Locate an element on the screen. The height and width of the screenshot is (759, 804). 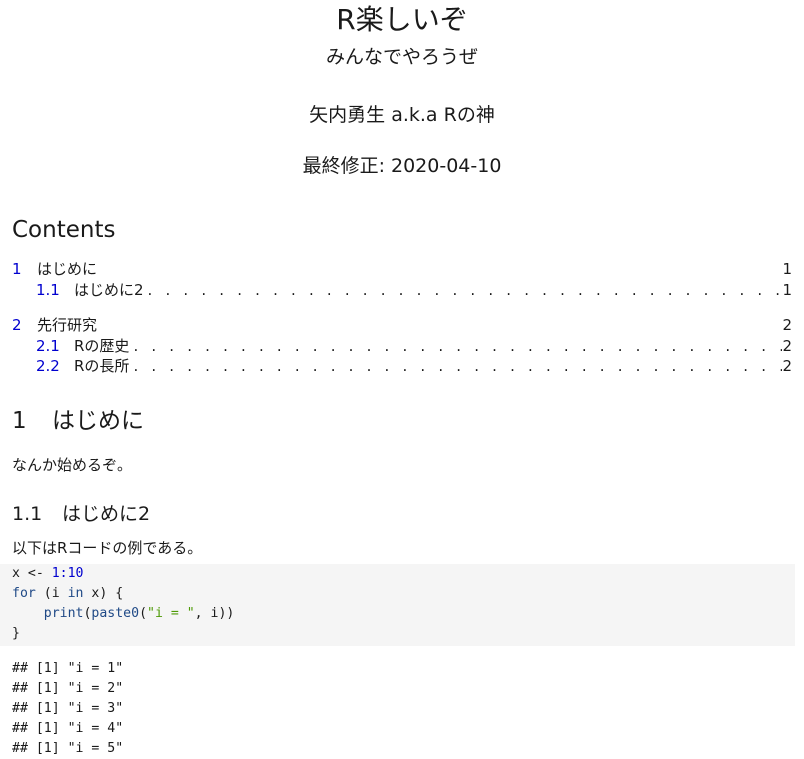
toc-entry-number: 2.2 is located at coordinates (48, 366).